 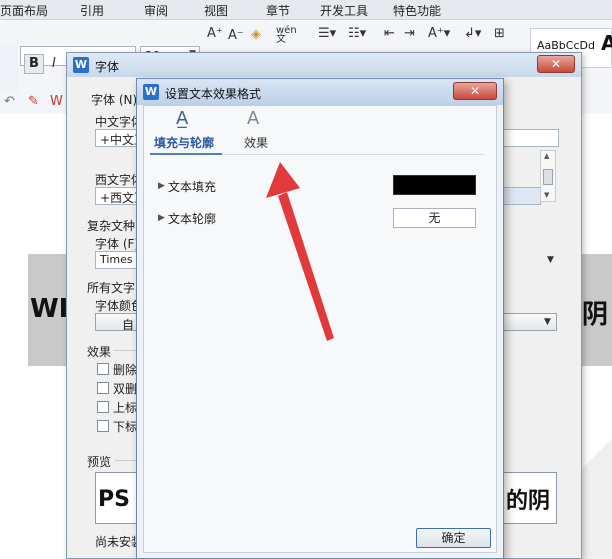 What do you see at coordinates (306, 266) in the screenshot?
I see `arrow-shaft` at bounding box center [306, 266].